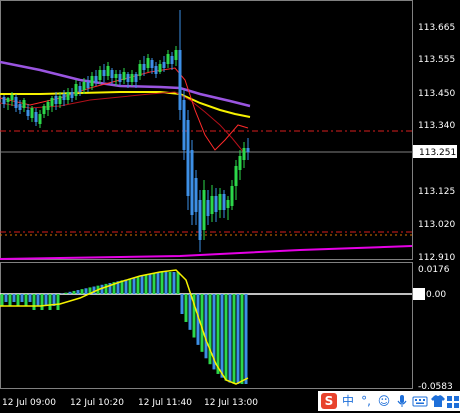  I want to click on current-price-label: 113.251, so click(437, 153).